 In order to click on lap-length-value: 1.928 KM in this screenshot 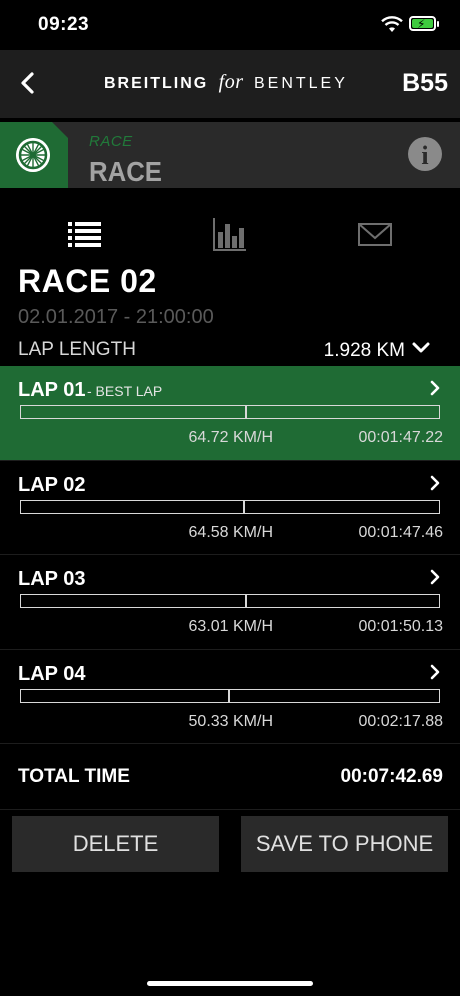, I will do `click(364, 351)`.